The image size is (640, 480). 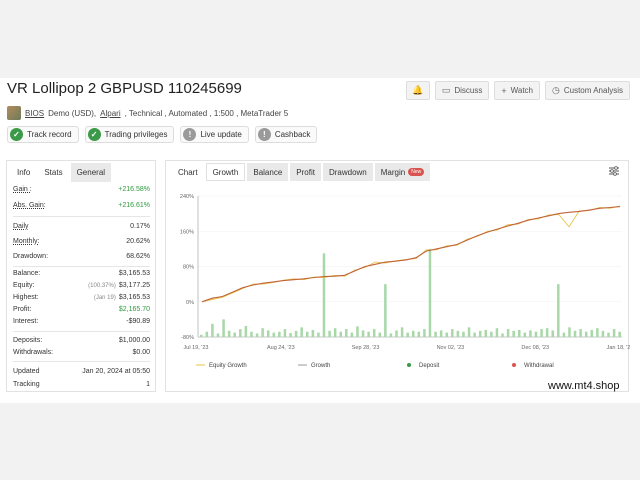 I want to click on y-tick-label: -80%, so click(x=187, y=338).